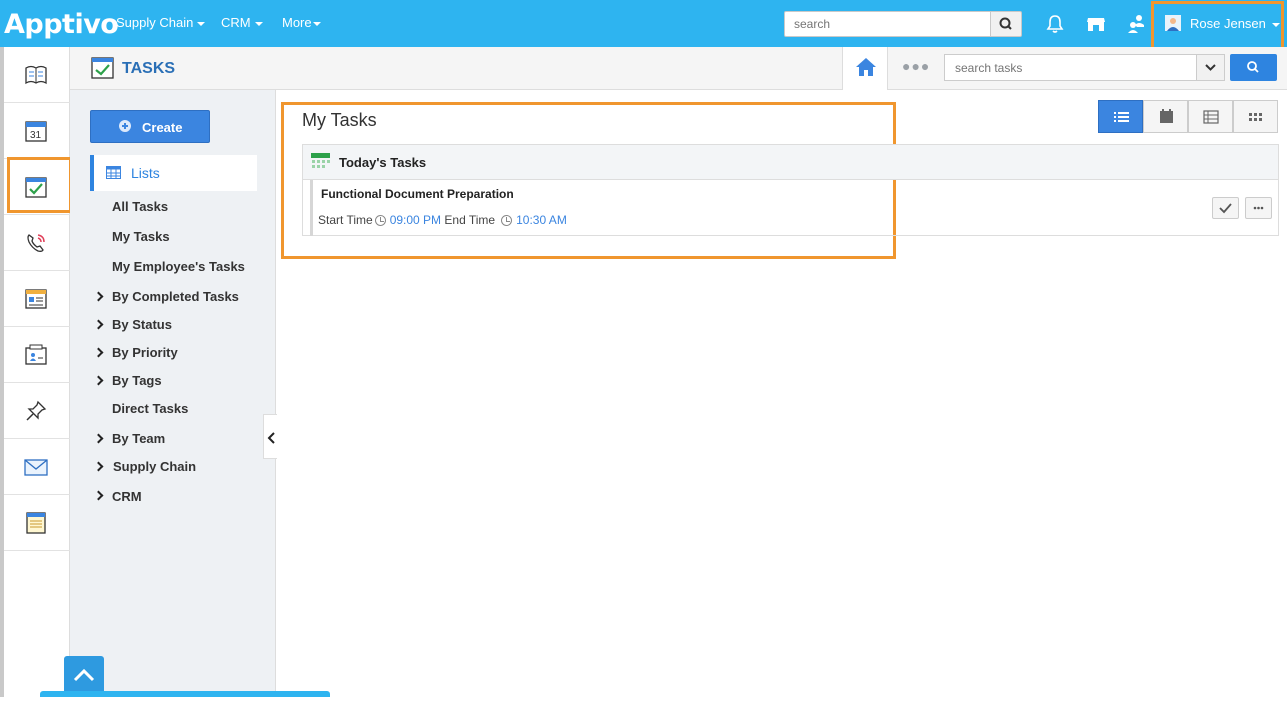  I want to click on user-menu: Rose Jensen, so click(1235, 23).